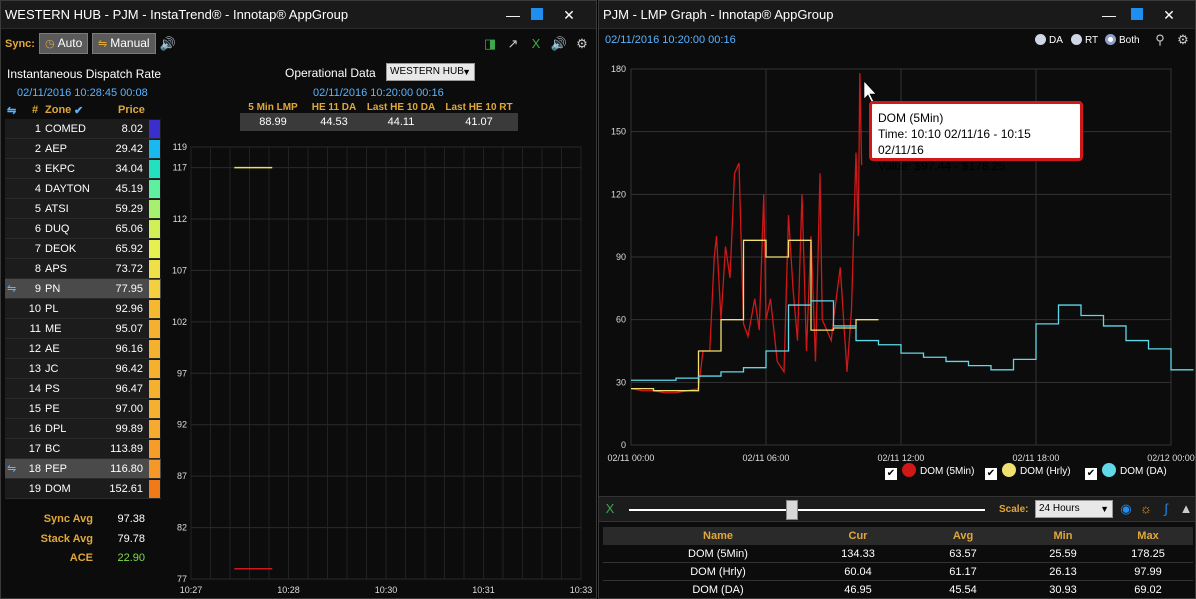  I want to click on zone-row: 12 AE 96.16, so click(83, 349).